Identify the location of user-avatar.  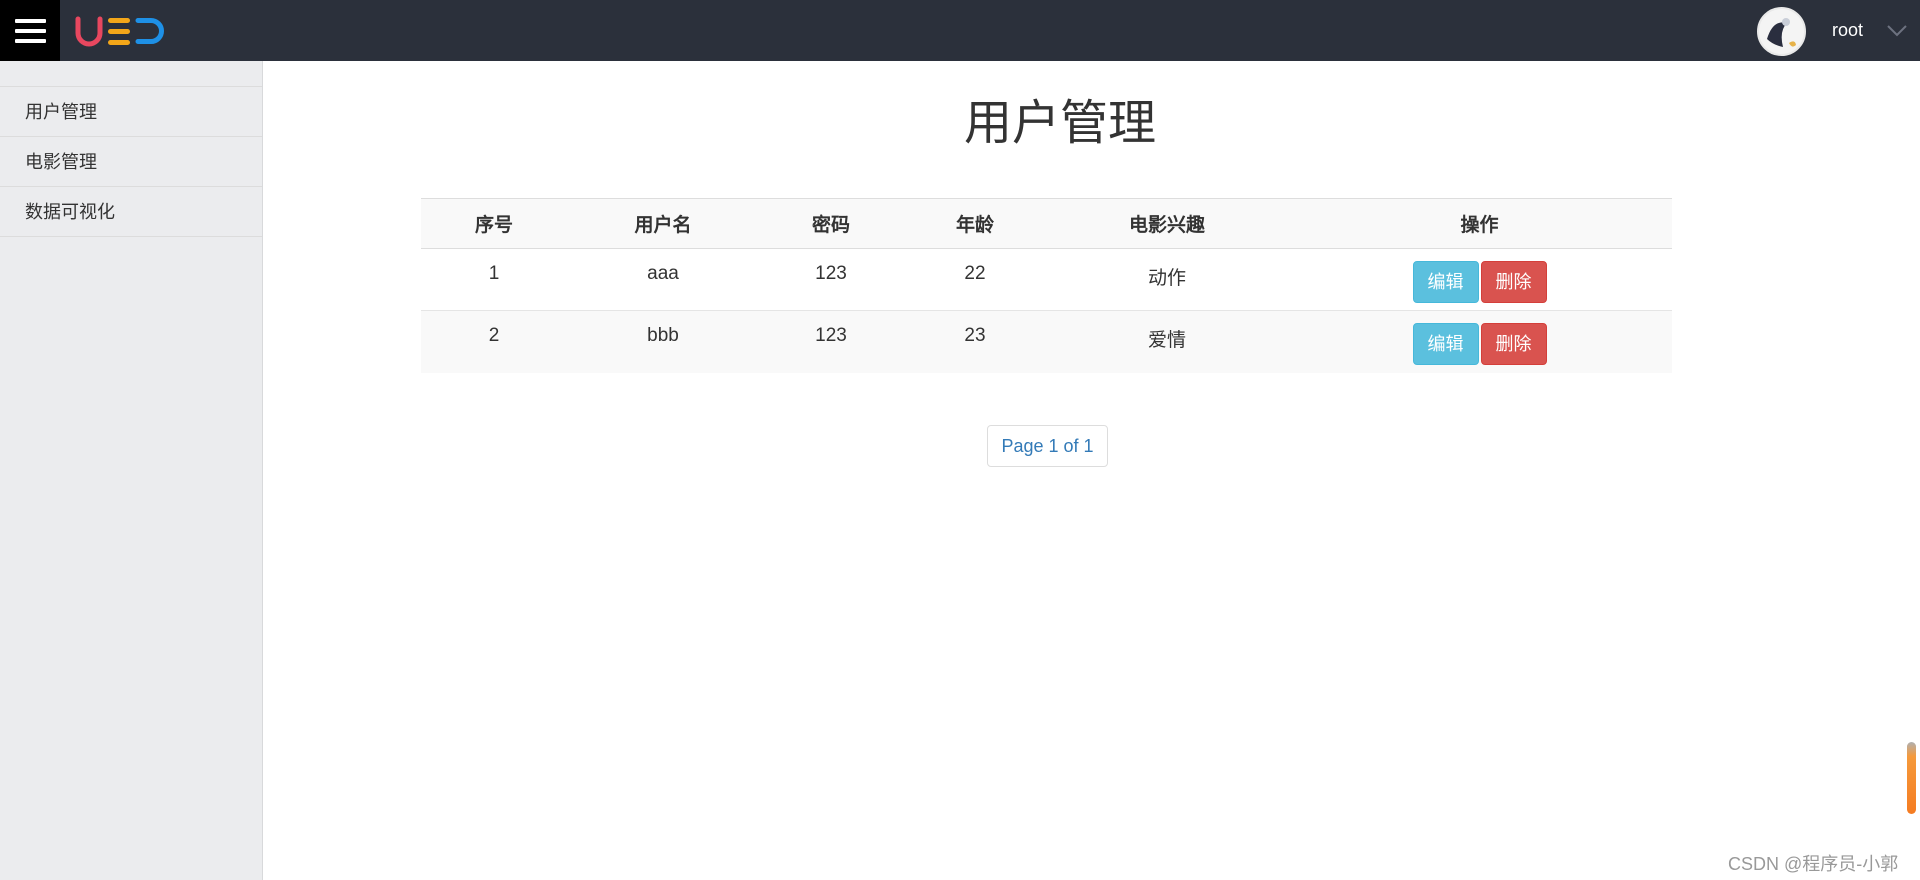
(1781, 31).